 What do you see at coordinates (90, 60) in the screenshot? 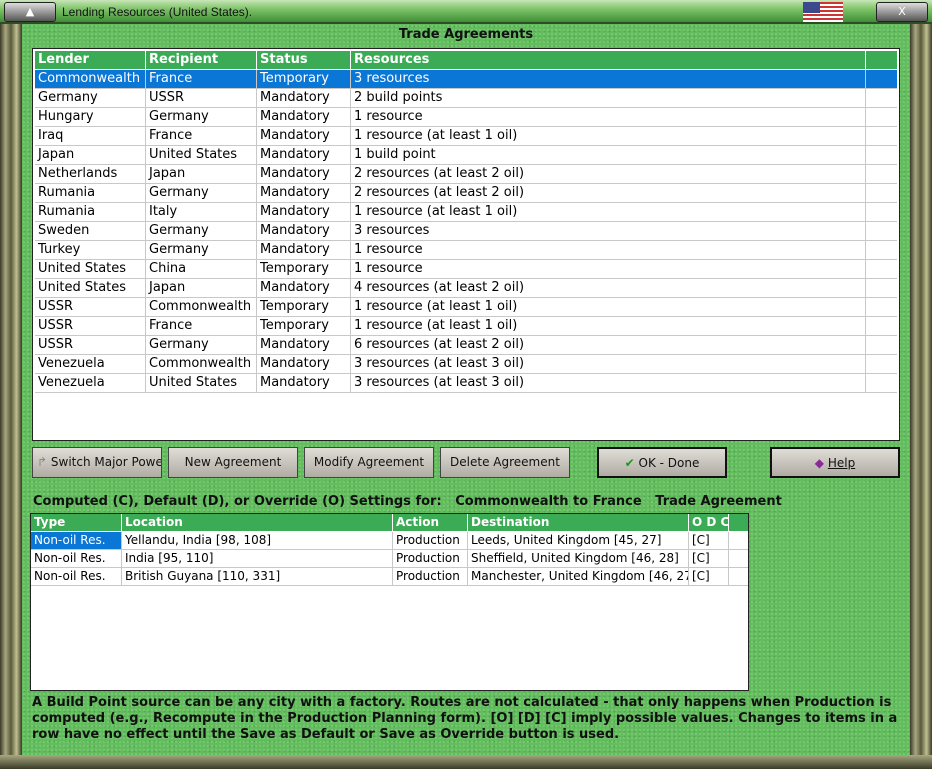
I see `col-lender: Lender` at bounding box center [90, 60].